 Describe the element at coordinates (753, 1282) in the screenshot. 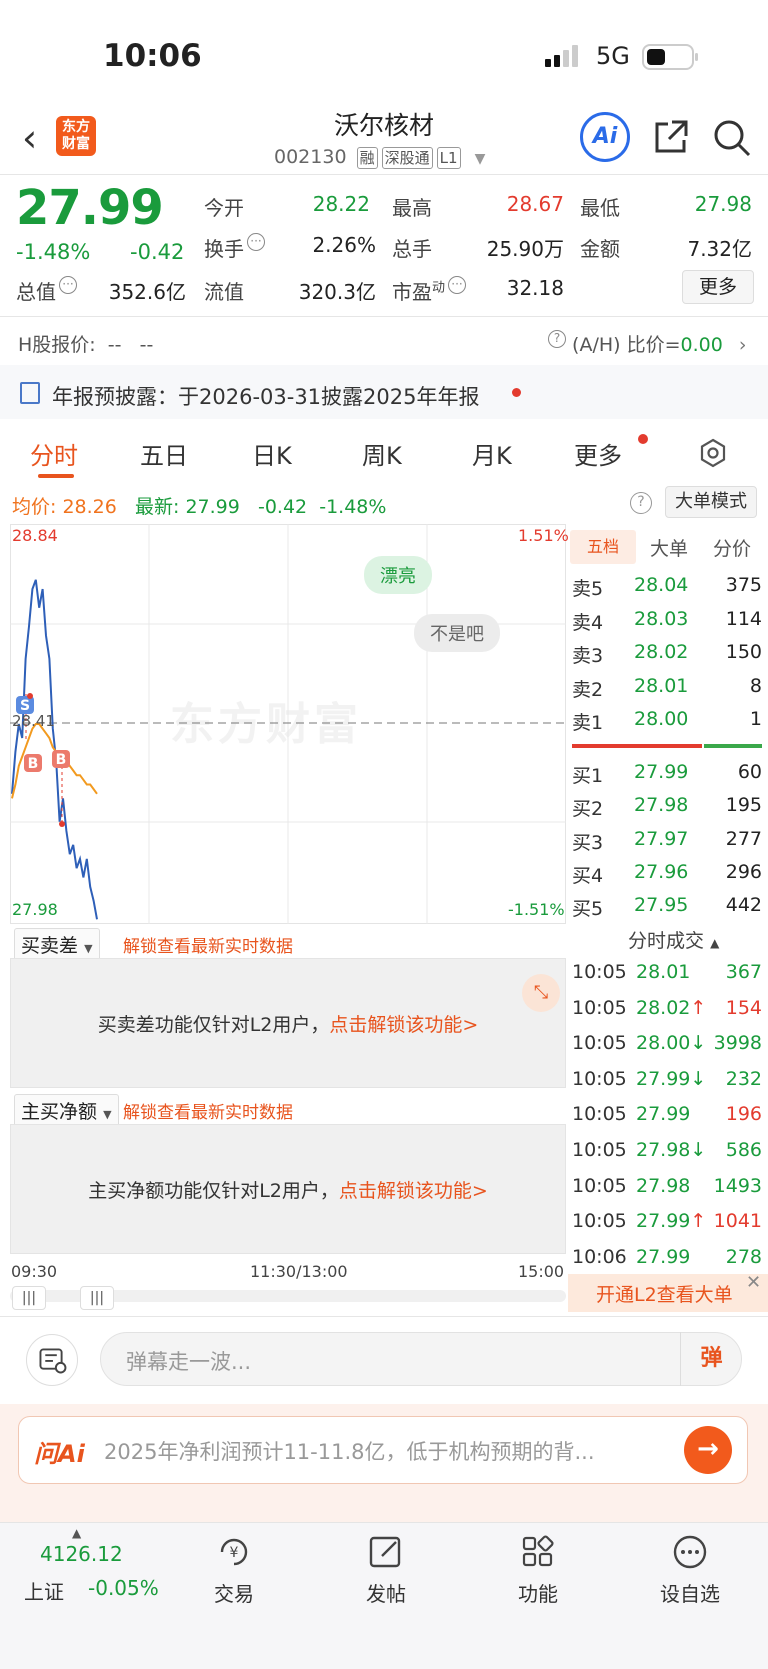

I see `close-icon: ✕` at that location.